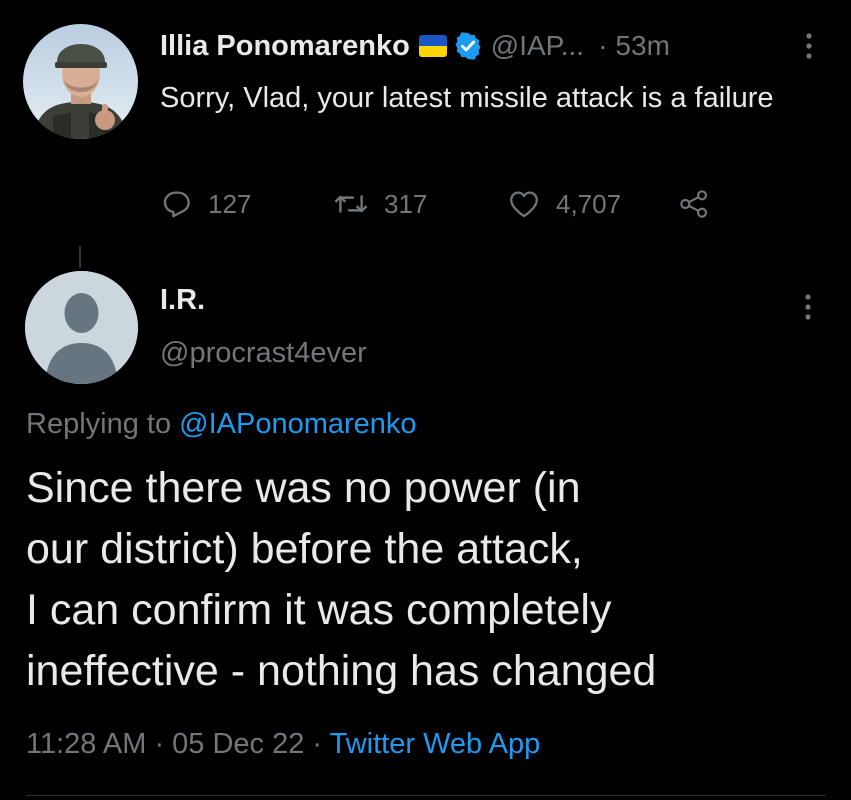  Describe the element at coordinates (468, 46) in the screenshot. I see `verified-badge-icon` at that location.